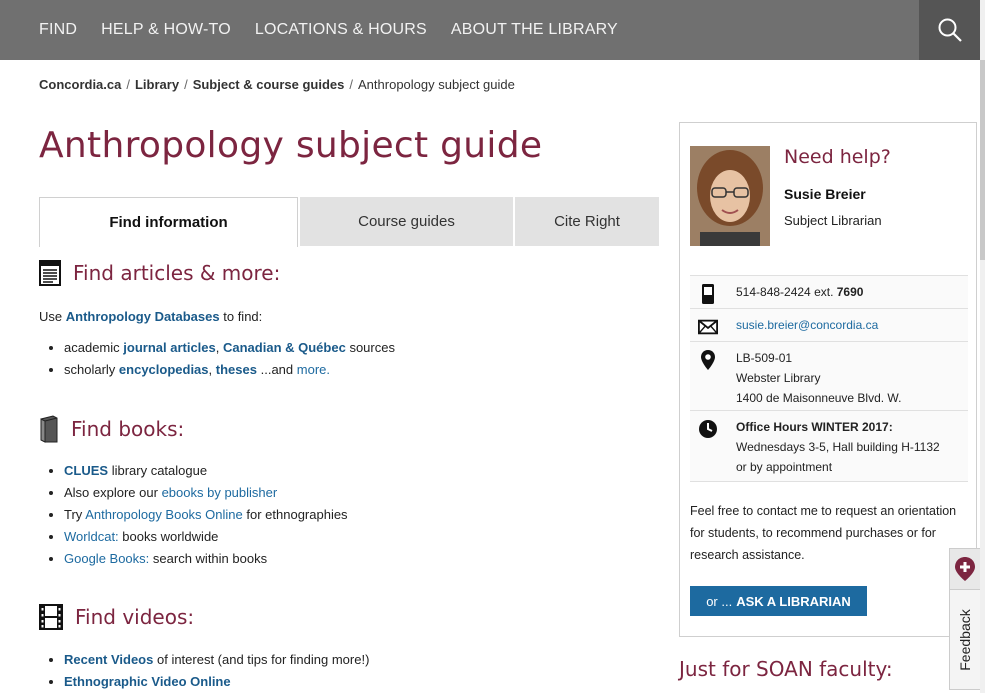 The image size is (985, 693). Describe the element at coordinates (263, 659) in the screenshot. I see `item-text: of interest (and tips for finding more!)` at that location.